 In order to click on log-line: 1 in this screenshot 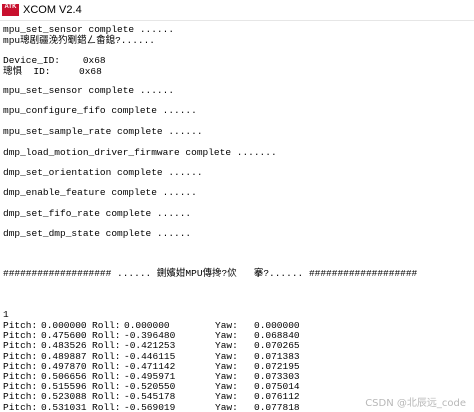, I will do `click(6, 314)`.